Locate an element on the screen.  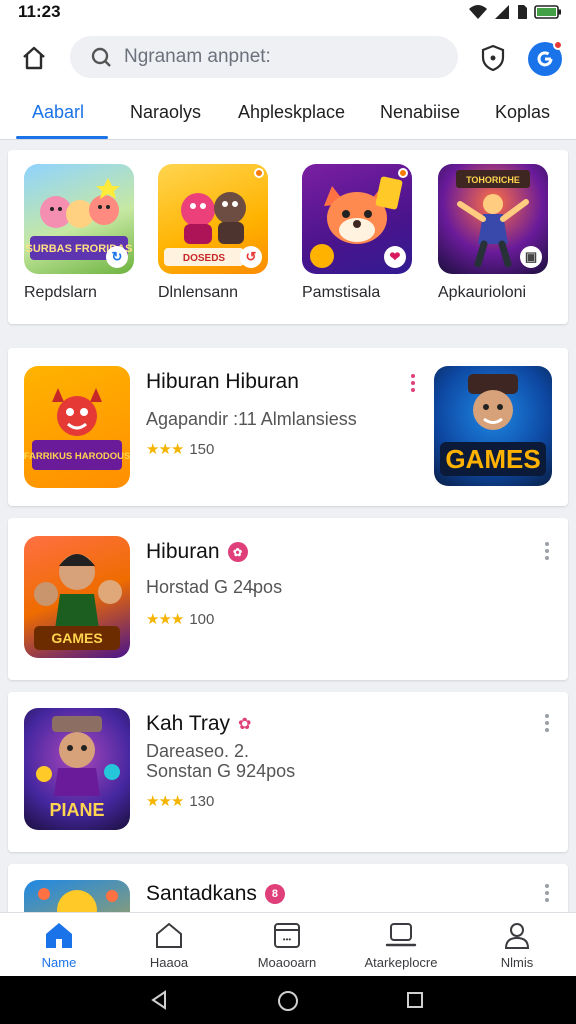
app-icon: GAMES is located at coordinates (77, 597).